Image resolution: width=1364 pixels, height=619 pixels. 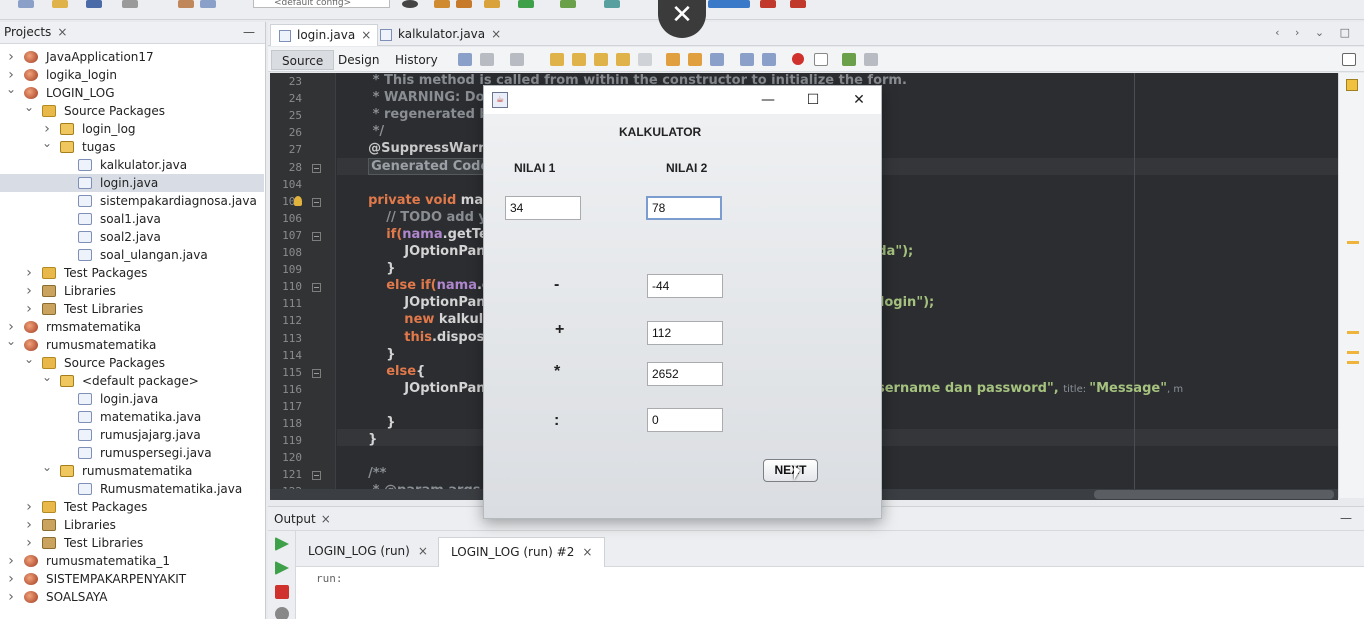 What do you see at coordinates (487, 59) in the screenshot?
I see `forward-icon` at bounding box center [487, 59].